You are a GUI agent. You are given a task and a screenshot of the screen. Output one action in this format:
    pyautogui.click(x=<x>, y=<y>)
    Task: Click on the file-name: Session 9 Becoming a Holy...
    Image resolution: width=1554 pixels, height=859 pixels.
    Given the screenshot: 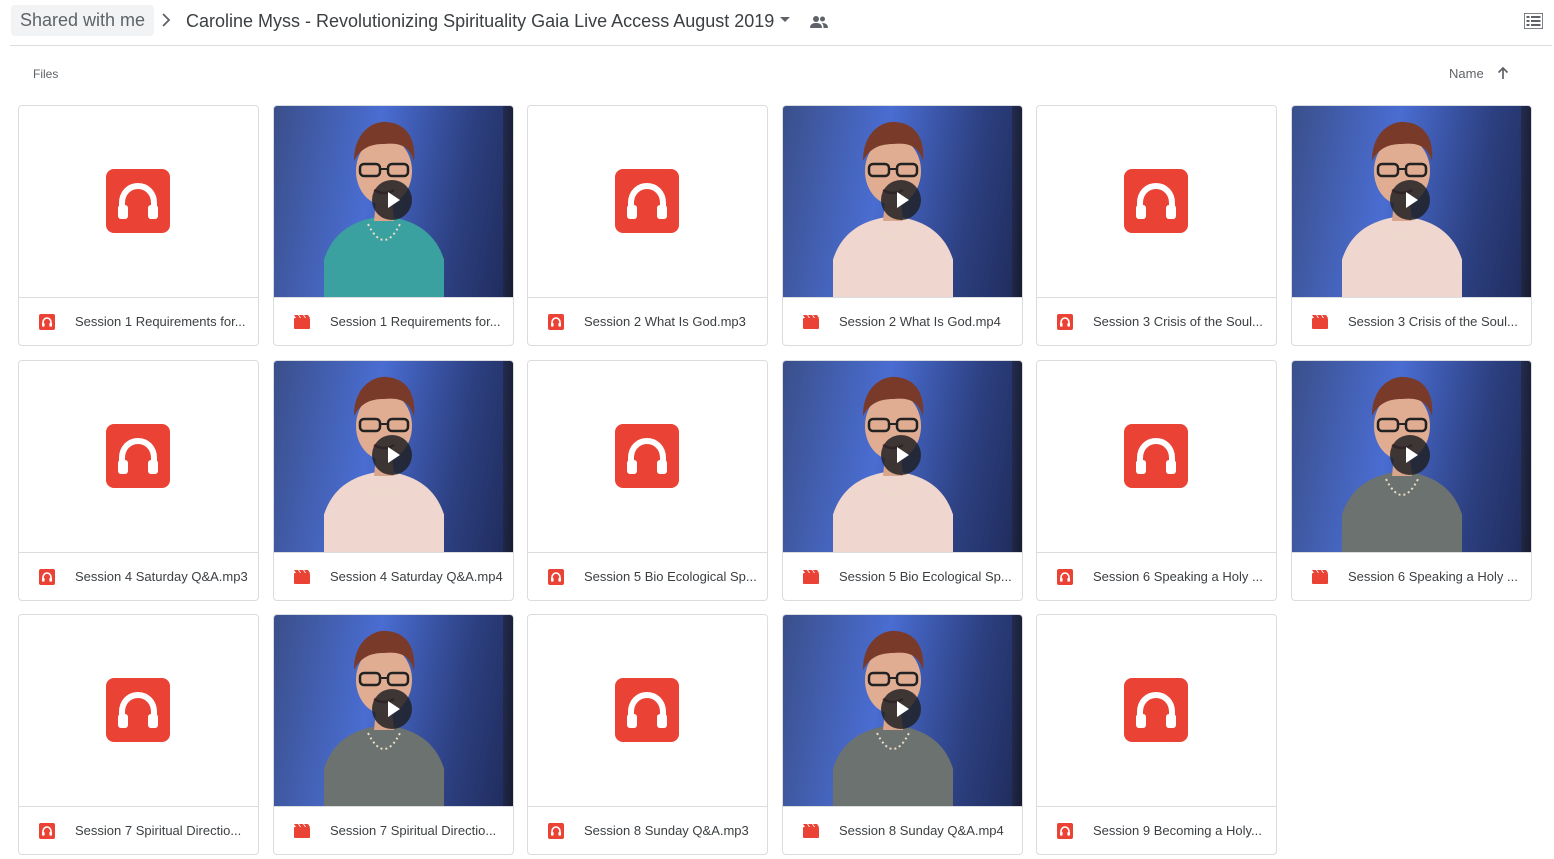 What is the action you would take?
    pyautogui.click(x=1177, y=830)
    